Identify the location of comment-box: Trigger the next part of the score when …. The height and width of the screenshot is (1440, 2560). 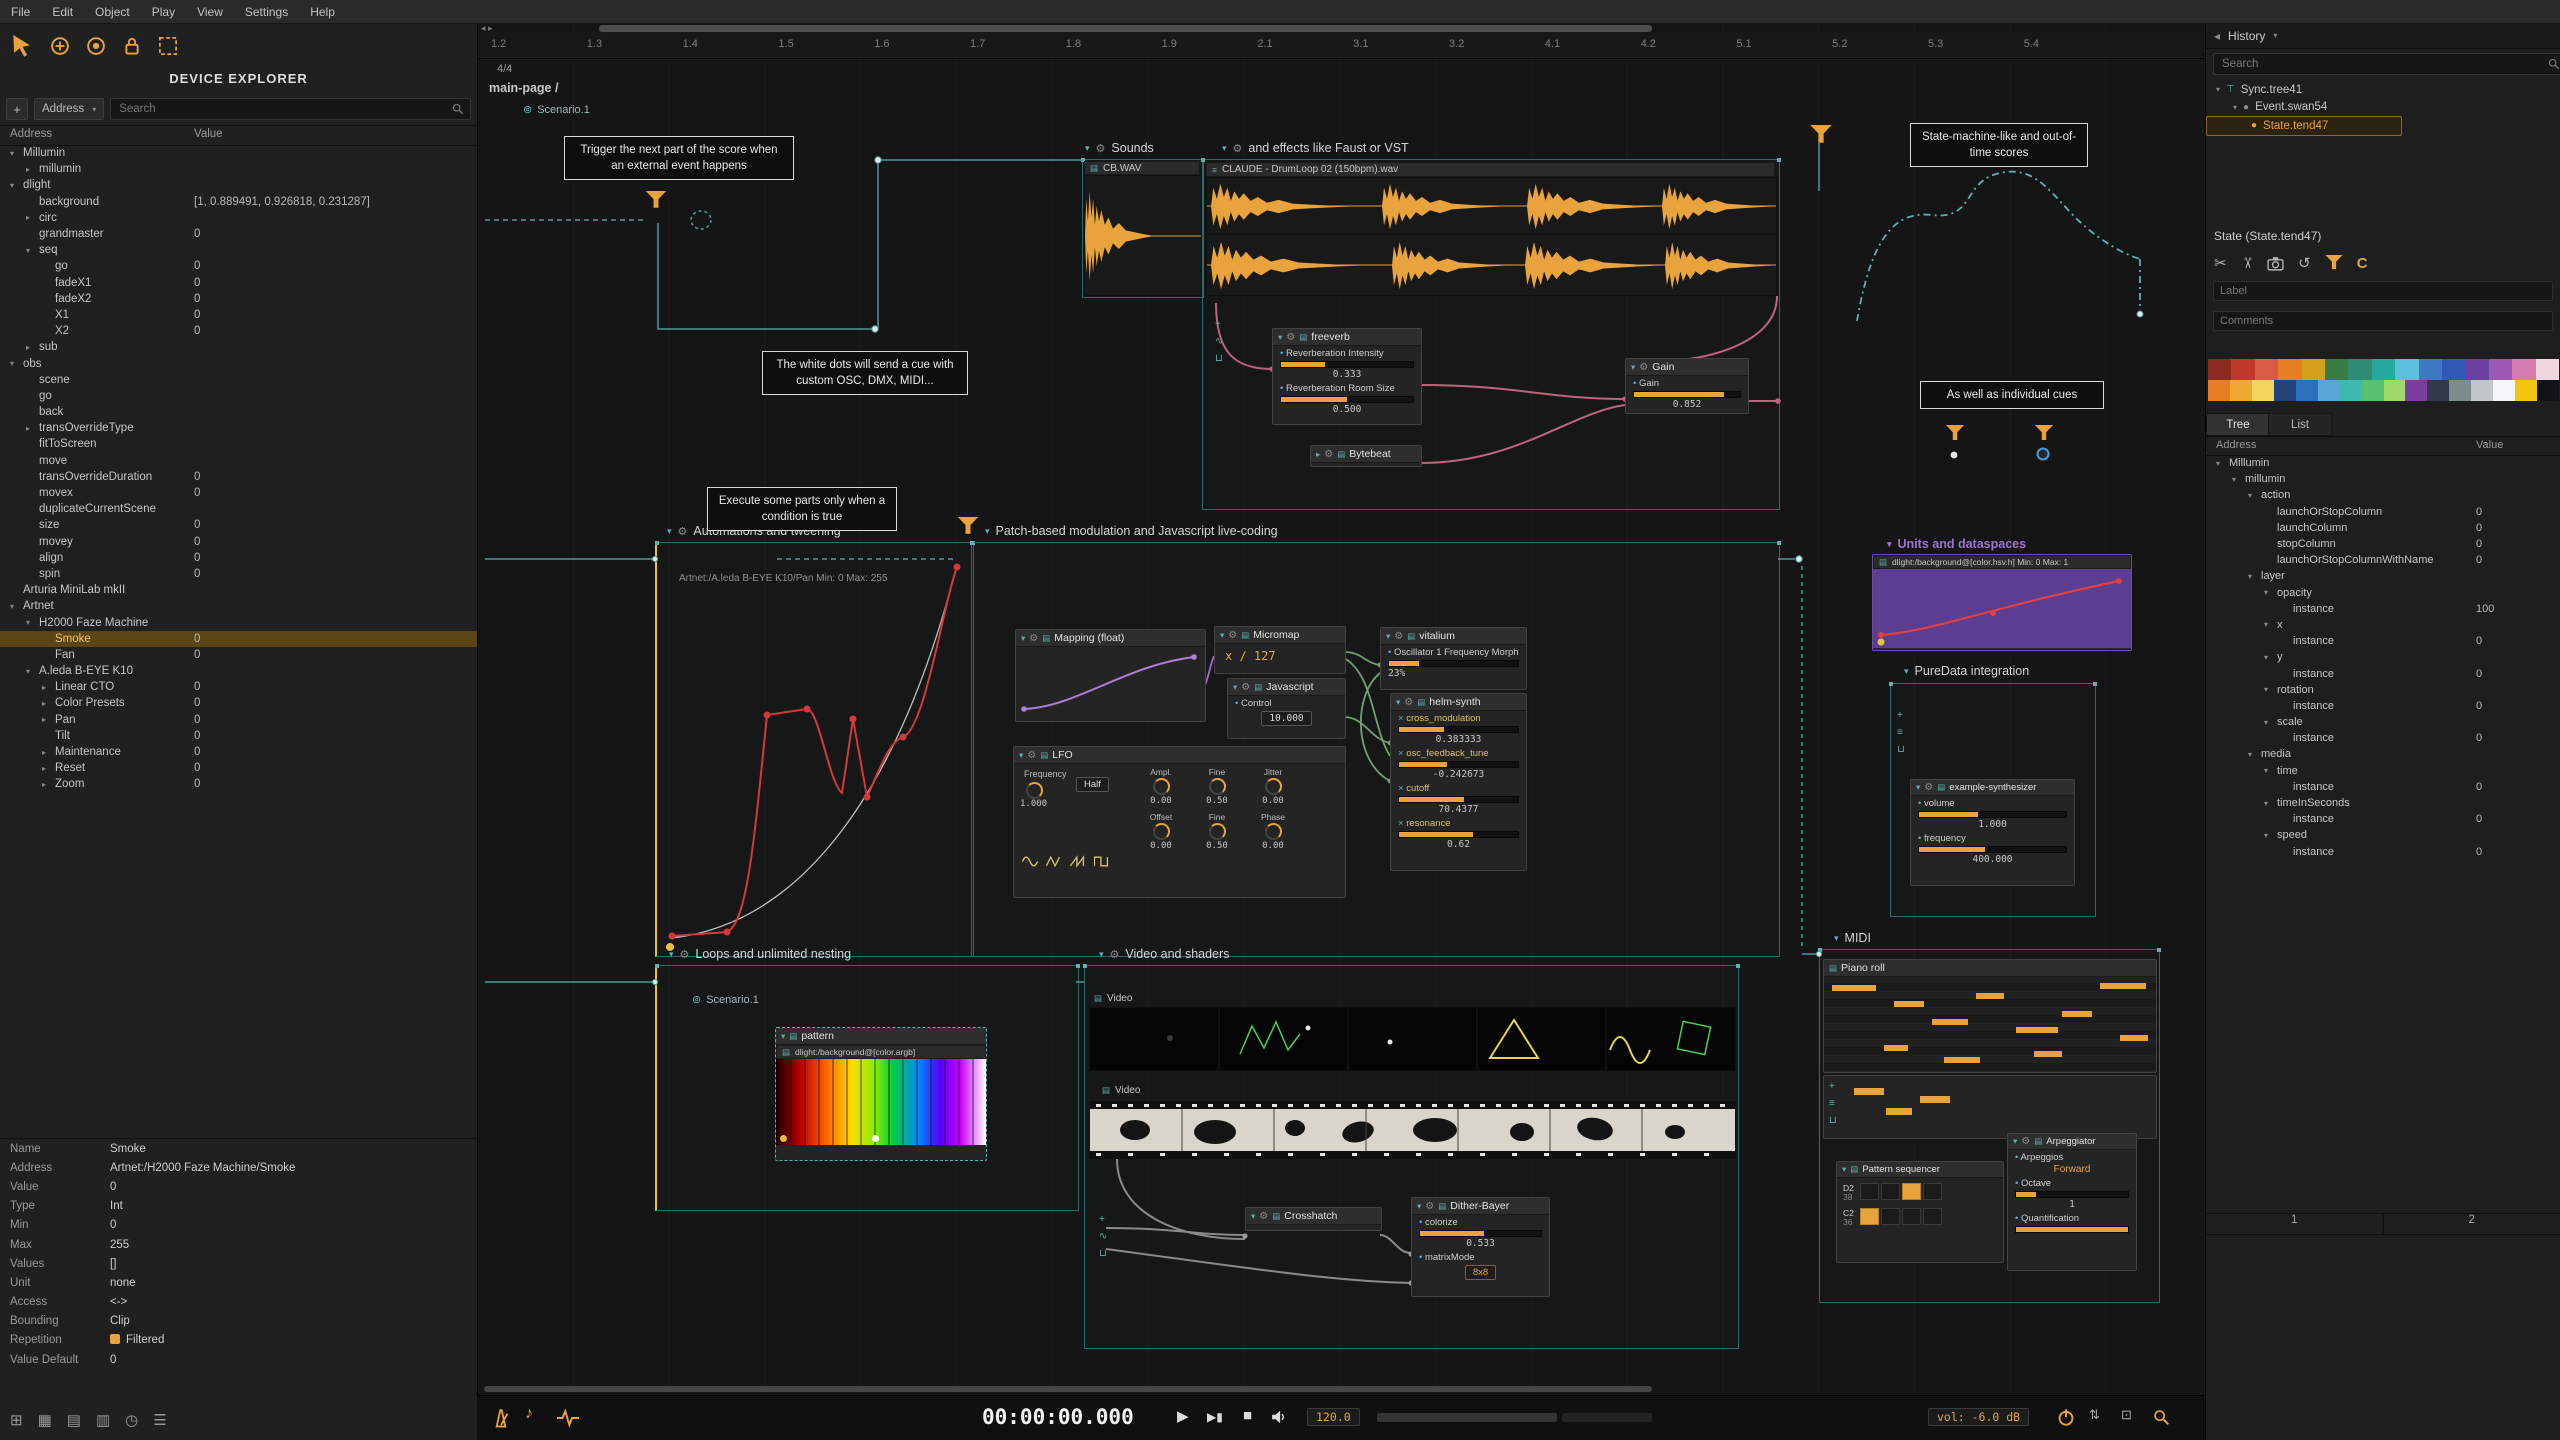
(679, 158).